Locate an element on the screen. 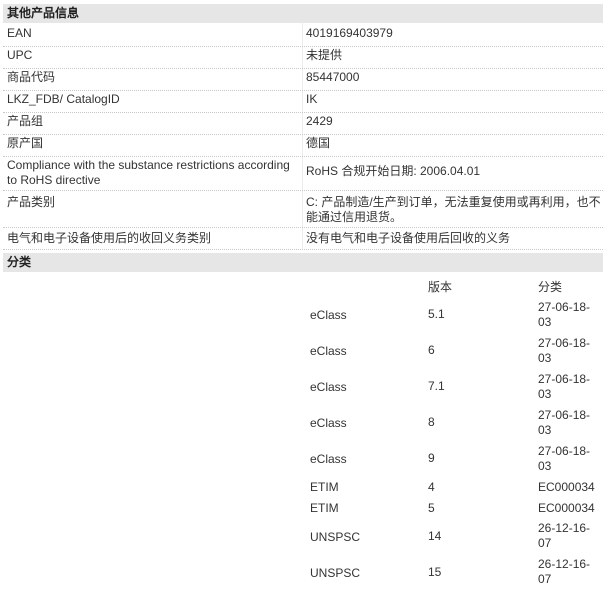  info-label: 原产国 is located at coordinates (25, 143).